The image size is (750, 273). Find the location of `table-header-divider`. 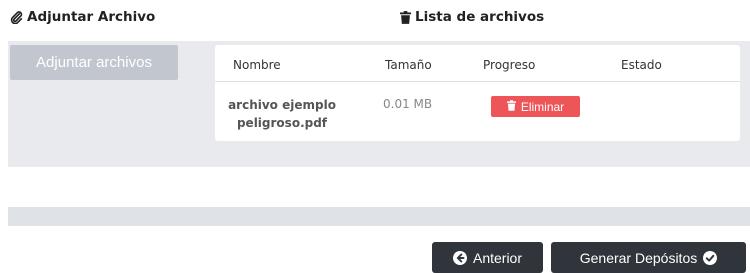

table-header-divider is located at coordinates (477, 81).